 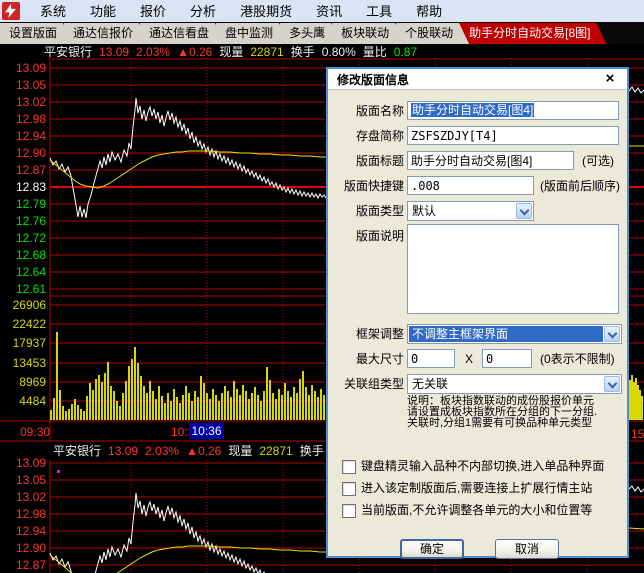 I want to click on tab-stock-link: 个股联动, so click(x=432, y=33).